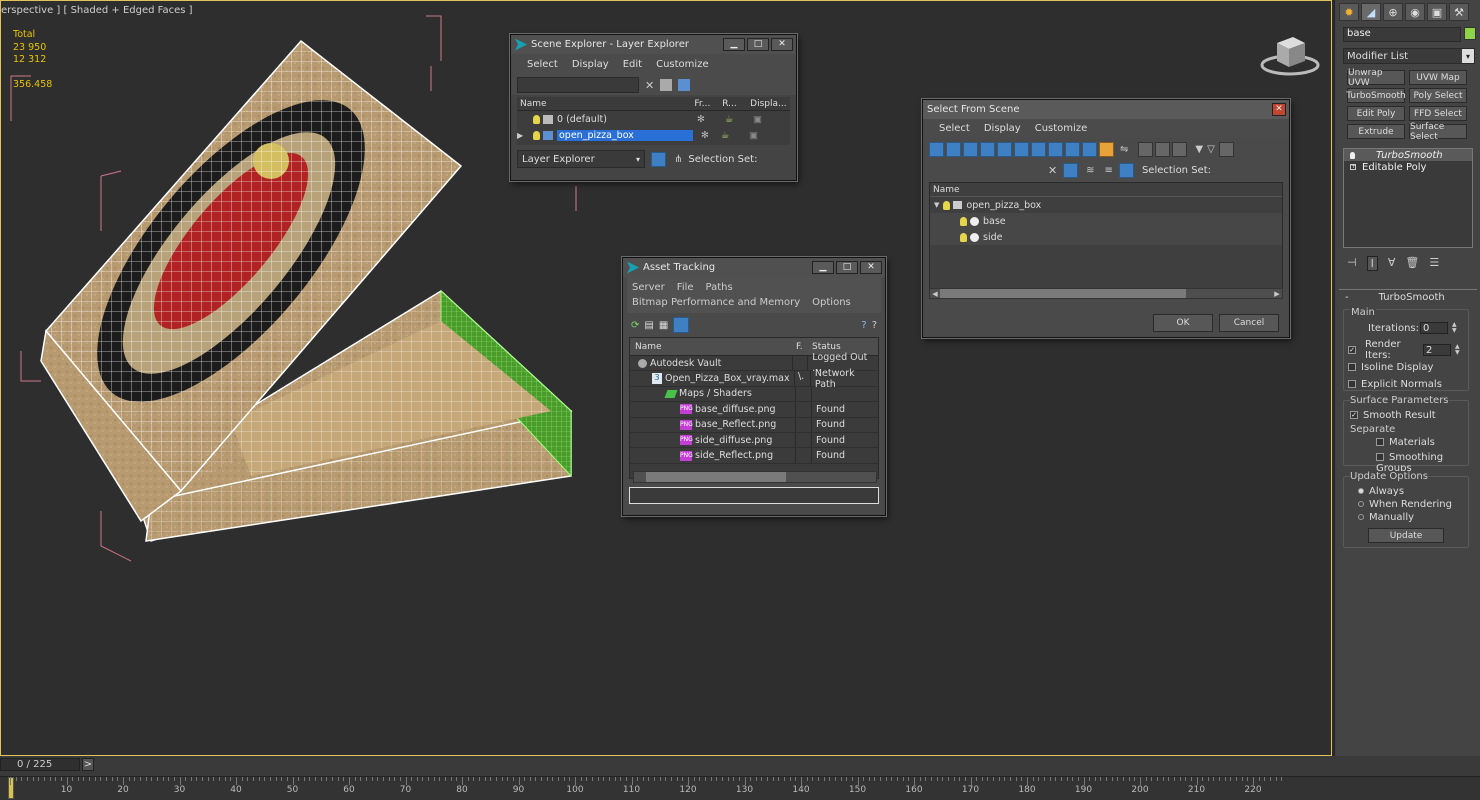 The width and height of the screenshot is (1480, 800). I want to click on object-color-swatch, so click(1470, 33).